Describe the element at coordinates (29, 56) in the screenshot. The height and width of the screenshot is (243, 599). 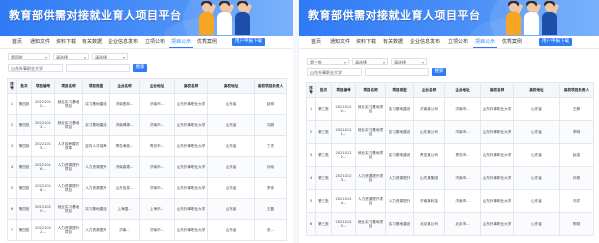
I see `batch-select: 第四批 ▾` at that location.